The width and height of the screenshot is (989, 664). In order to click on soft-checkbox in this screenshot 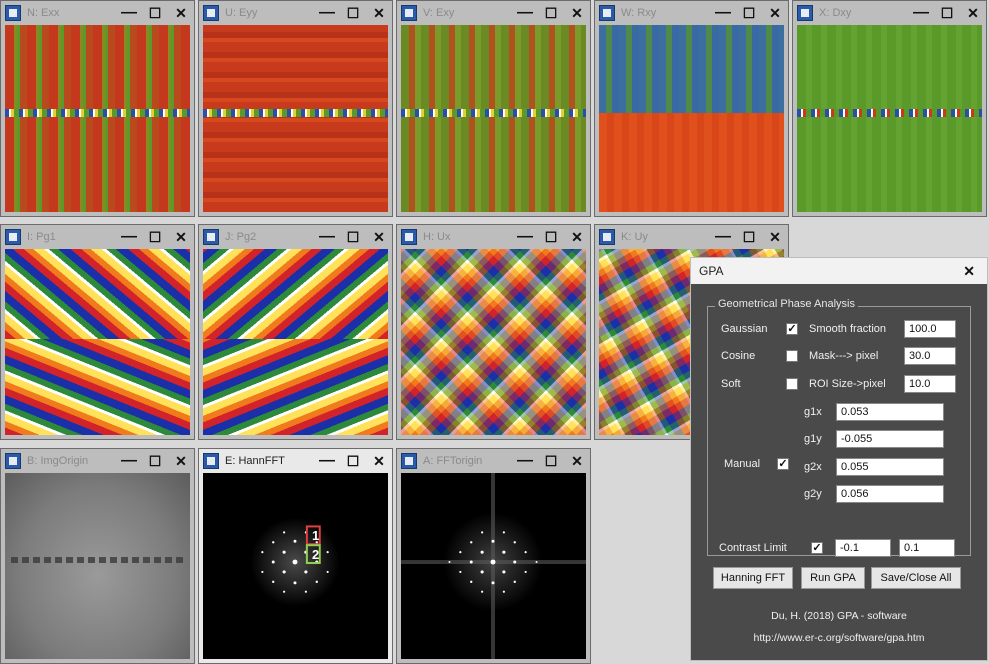, I will do `click(792, 384)`.